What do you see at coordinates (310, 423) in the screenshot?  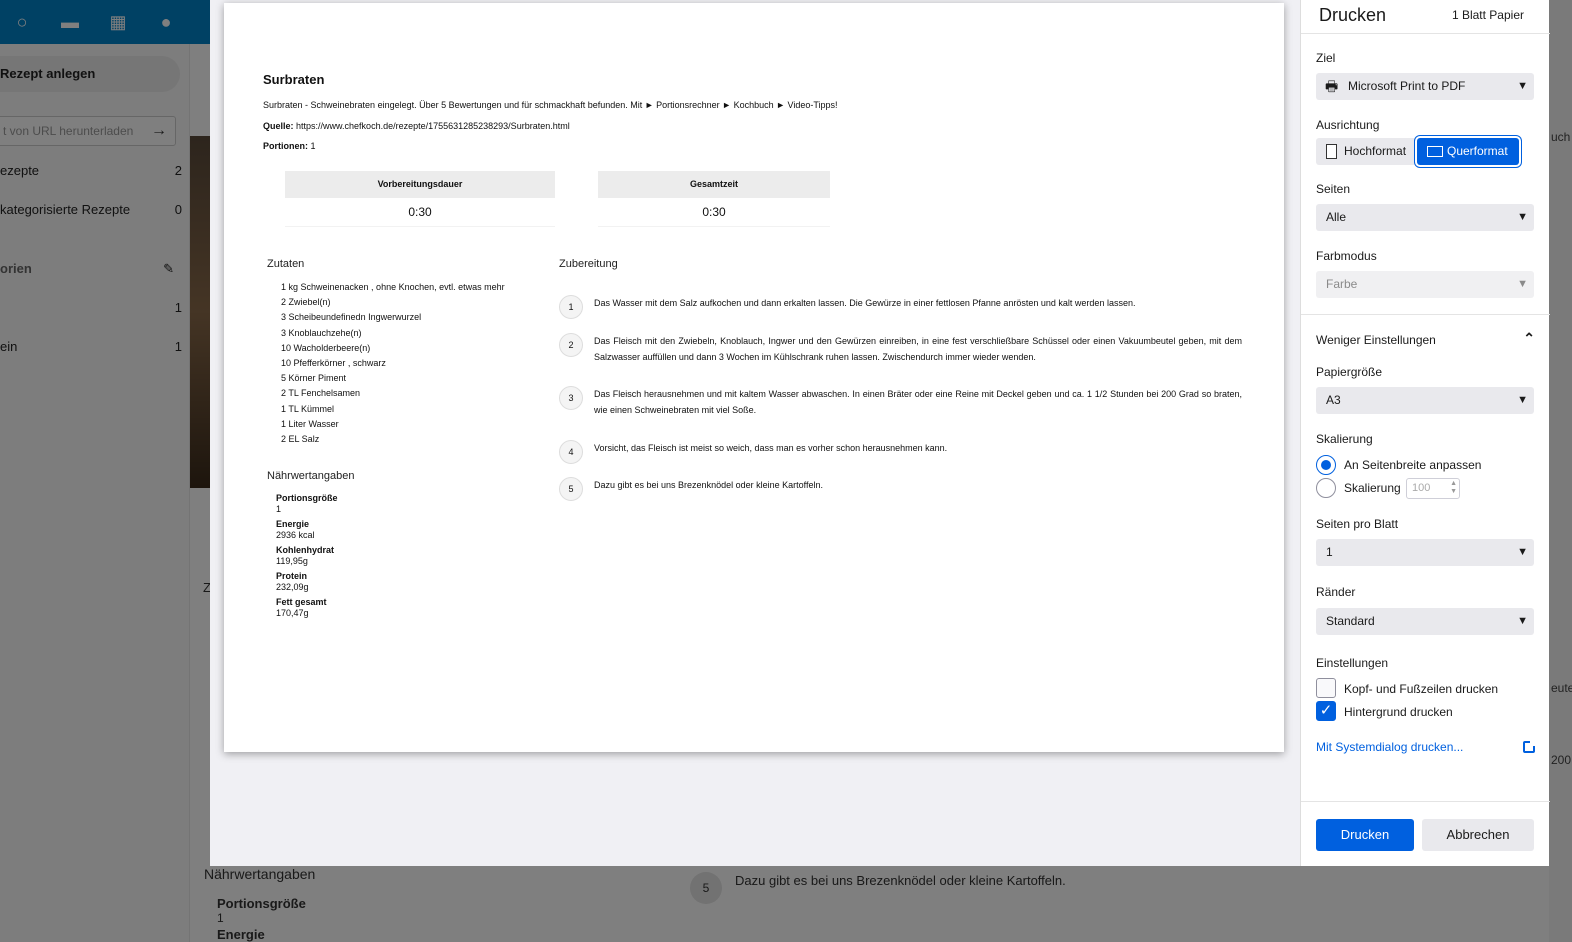 I see `list-item: 1 Liter Wasser` at bounding box center [310, 423].